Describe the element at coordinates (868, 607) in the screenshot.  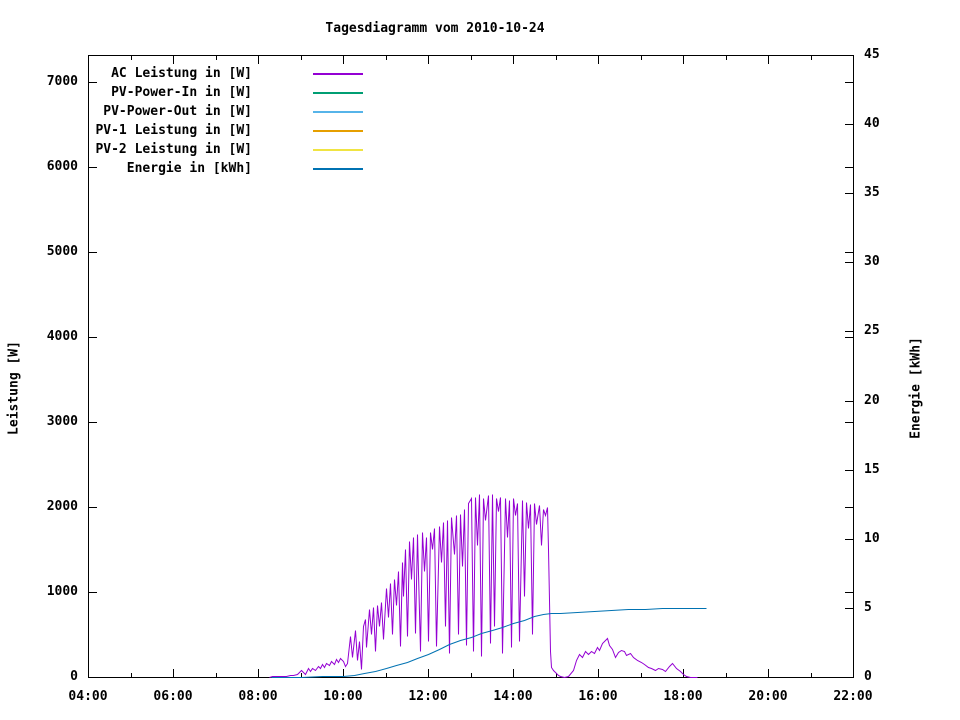
I see `y-right-tick-label: 5` at that location.